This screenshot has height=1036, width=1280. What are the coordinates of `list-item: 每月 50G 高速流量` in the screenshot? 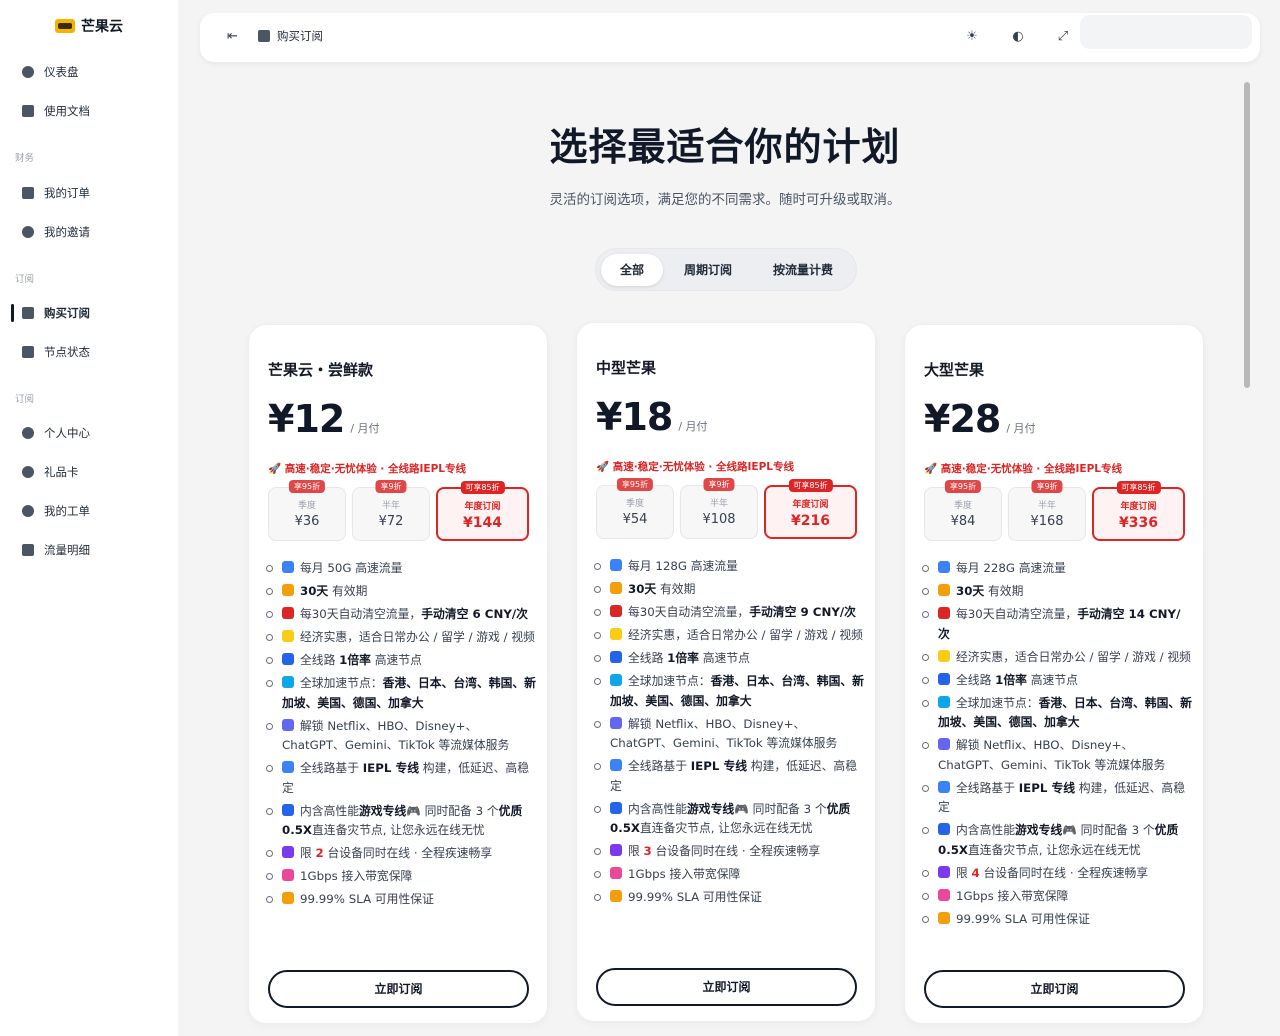 It's located at (401, 569).